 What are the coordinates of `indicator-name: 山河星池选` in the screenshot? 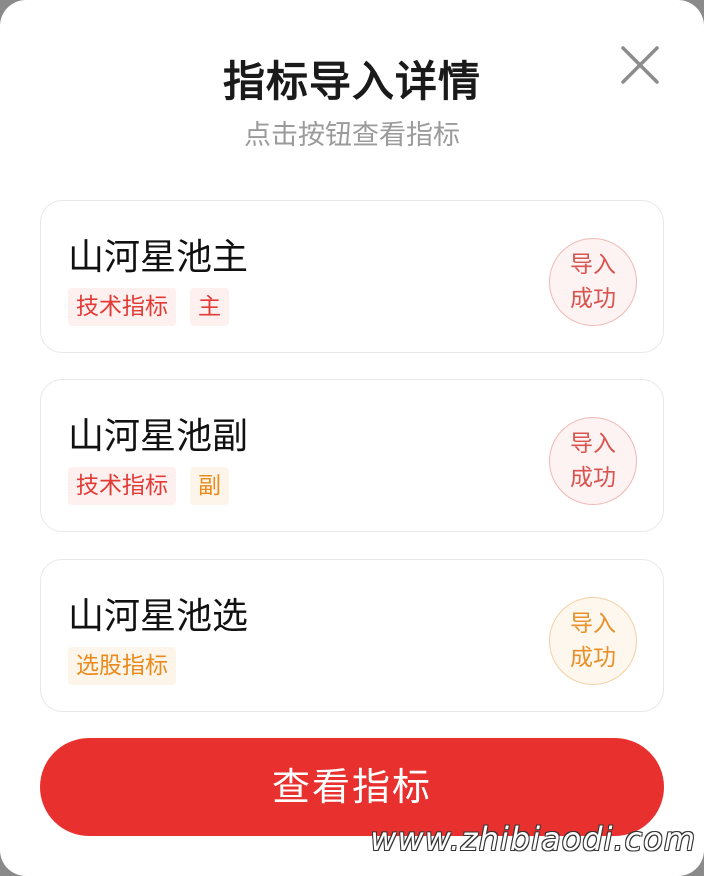 It's located at (158, 616).